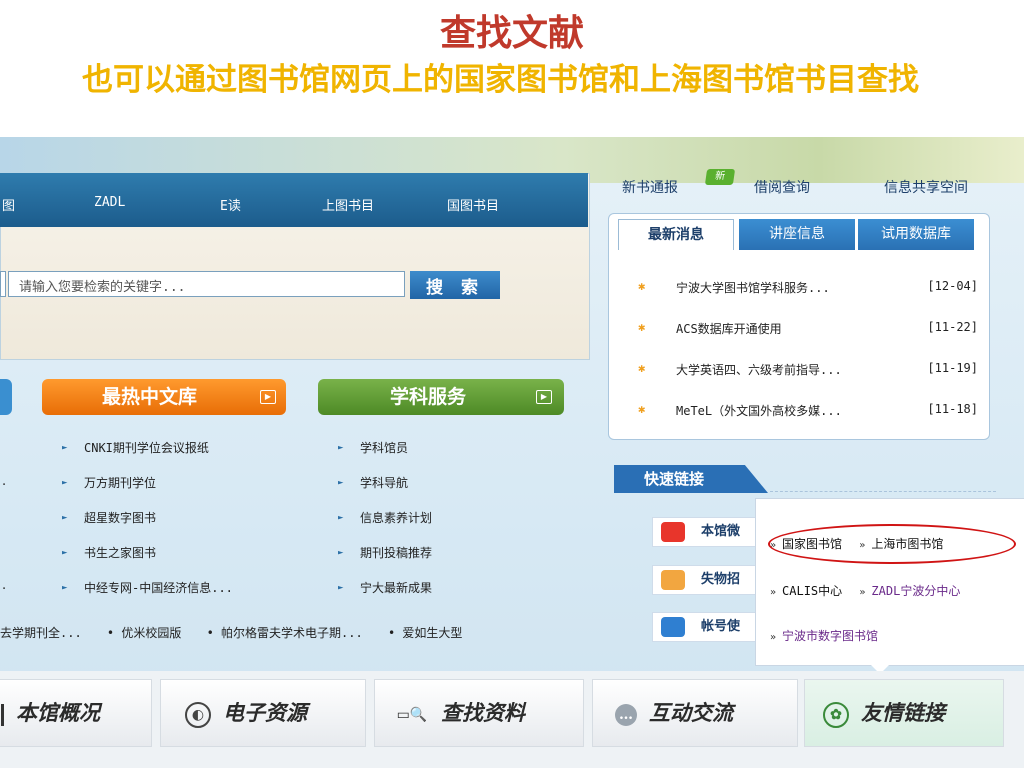 The image size is (1024, 768). Describe the element at coordinates (479, 713) in the screenshot. I see `tab-find-materials: ▭🔍 查找资料` at that location.